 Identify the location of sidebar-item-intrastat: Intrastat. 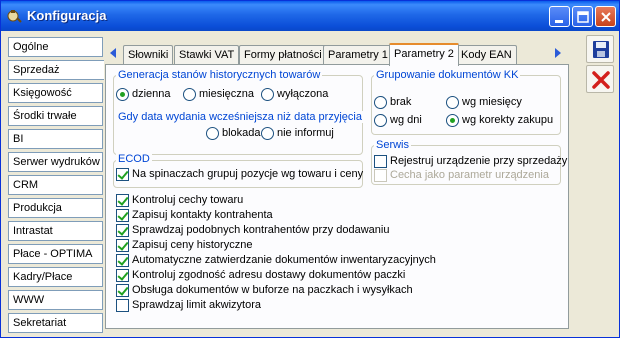
(55, 231).